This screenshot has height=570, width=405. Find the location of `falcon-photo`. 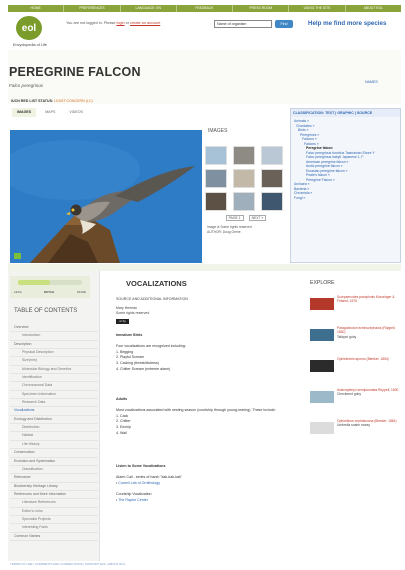

falcon-photo is located at coordinates (106, 196).